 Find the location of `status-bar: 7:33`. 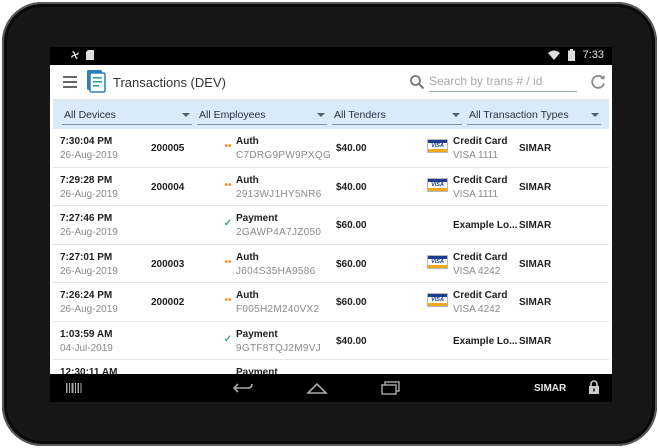

status-bar: 7:33 is located at coordinates (331, 56).